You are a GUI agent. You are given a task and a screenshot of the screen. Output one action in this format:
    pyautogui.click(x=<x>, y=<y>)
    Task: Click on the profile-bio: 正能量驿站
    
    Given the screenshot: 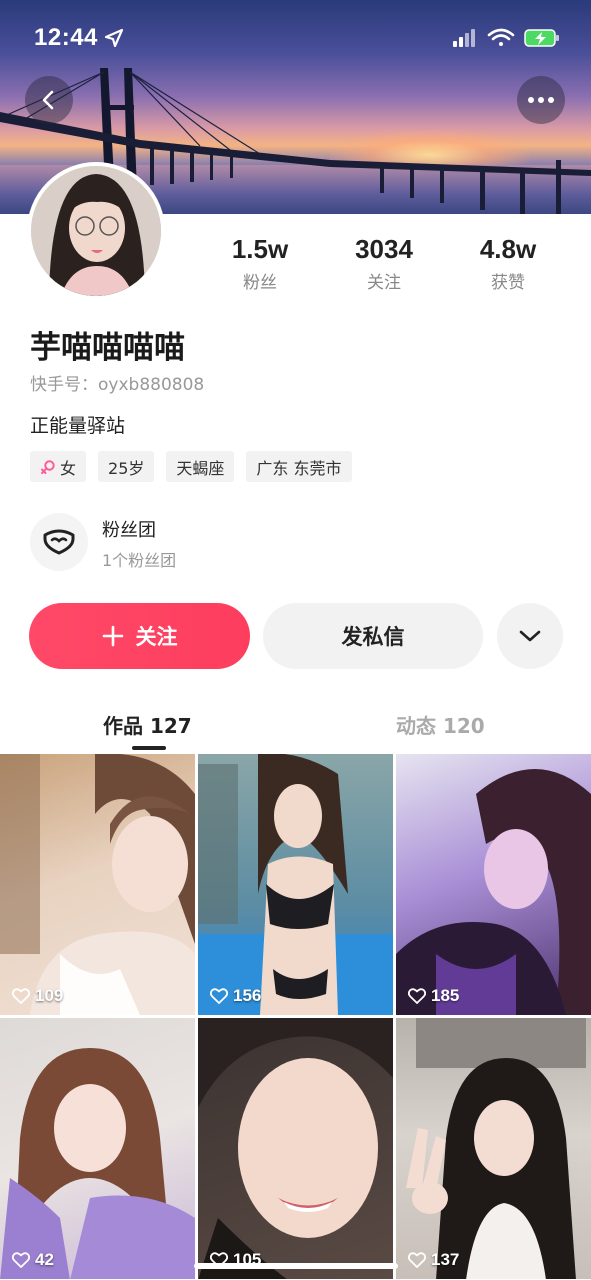 What is the action you would take?
    pyautogui.click(x=78, y=426)
    